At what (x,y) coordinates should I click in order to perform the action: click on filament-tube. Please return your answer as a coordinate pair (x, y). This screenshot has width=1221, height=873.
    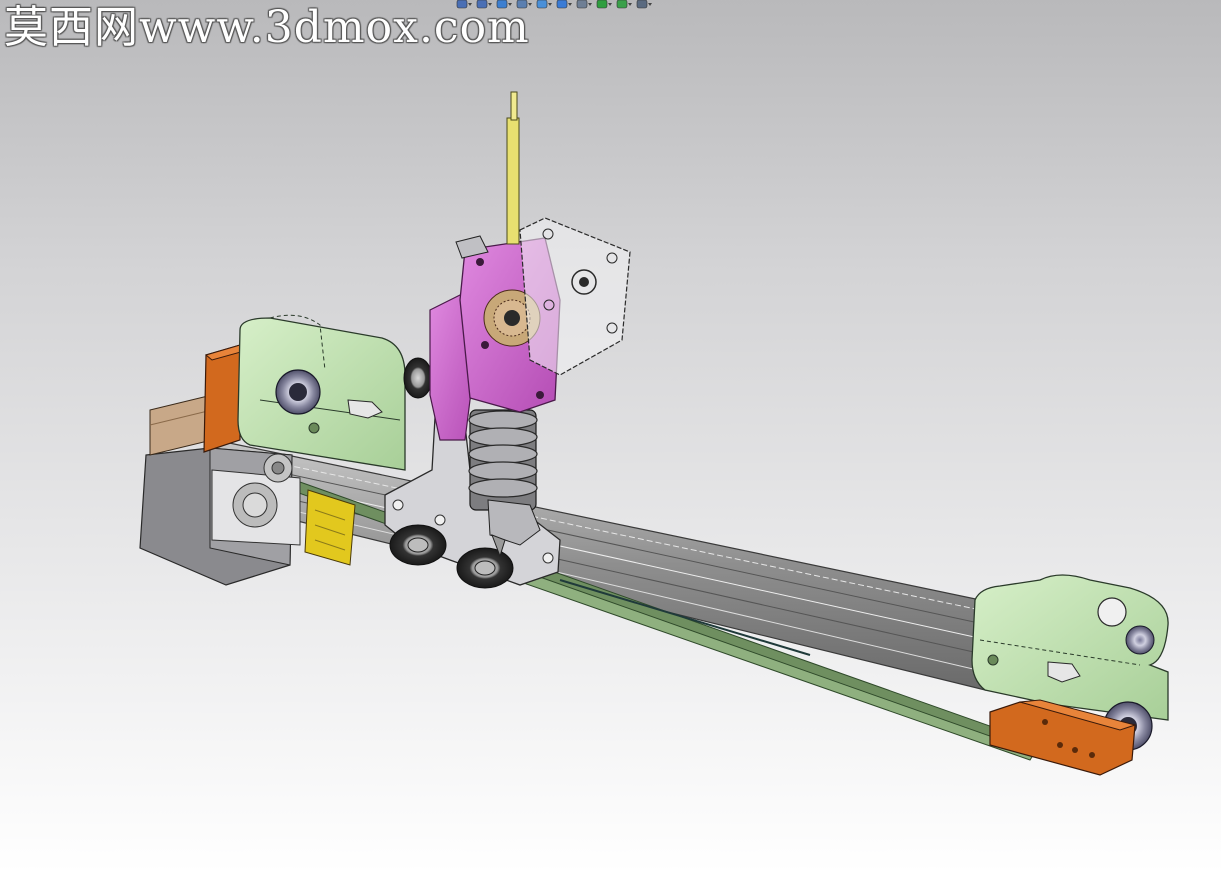
    Looking at the image, I should click on (513, 168).